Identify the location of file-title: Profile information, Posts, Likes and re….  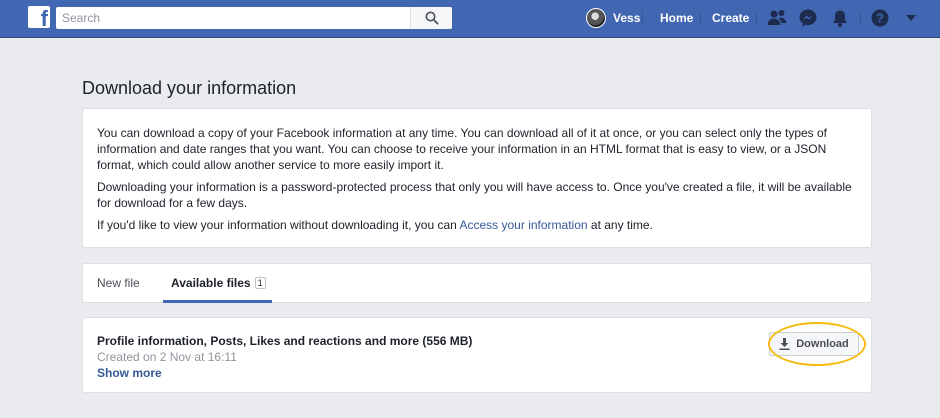
(285, 341).